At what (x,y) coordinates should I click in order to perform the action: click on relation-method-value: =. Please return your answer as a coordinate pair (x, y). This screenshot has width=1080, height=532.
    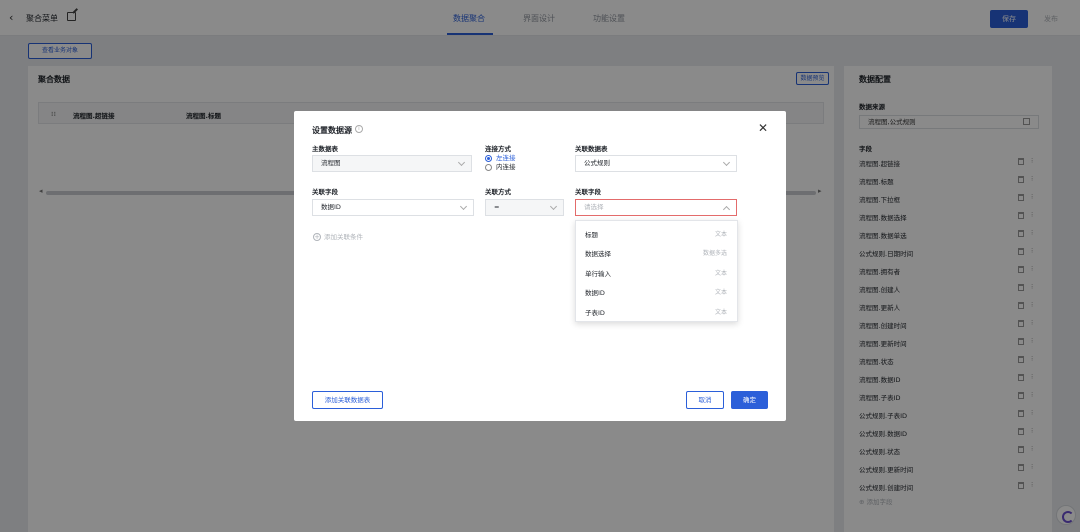
    Looking at the image, I should click on (497, 207).